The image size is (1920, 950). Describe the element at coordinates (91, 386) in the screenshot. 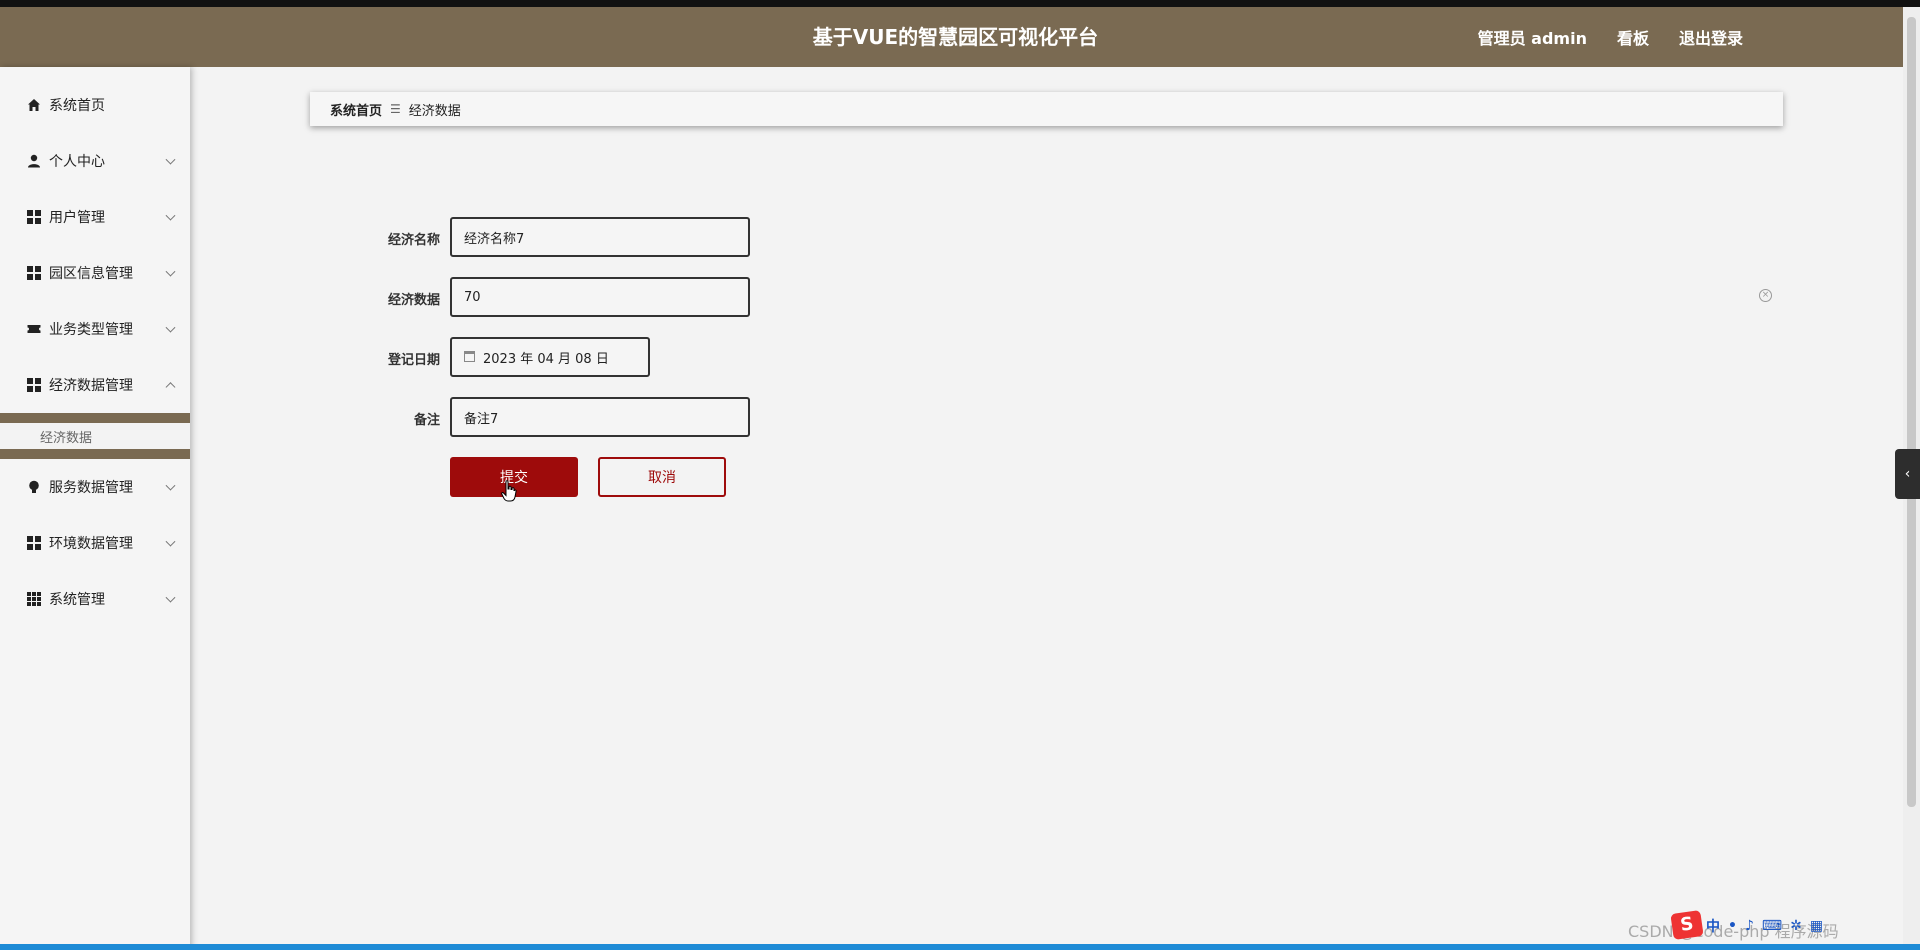

I see `sidebar-item-label: 经济数据管理` at that location.